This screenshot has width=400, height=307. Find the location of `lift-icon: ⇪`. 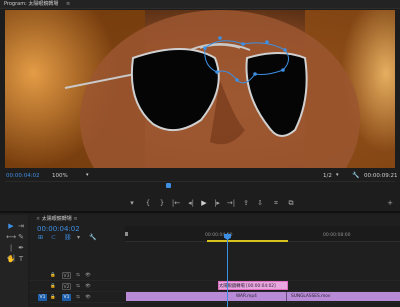

lift-icon: ⇪ is located at coordinates (246, 203).